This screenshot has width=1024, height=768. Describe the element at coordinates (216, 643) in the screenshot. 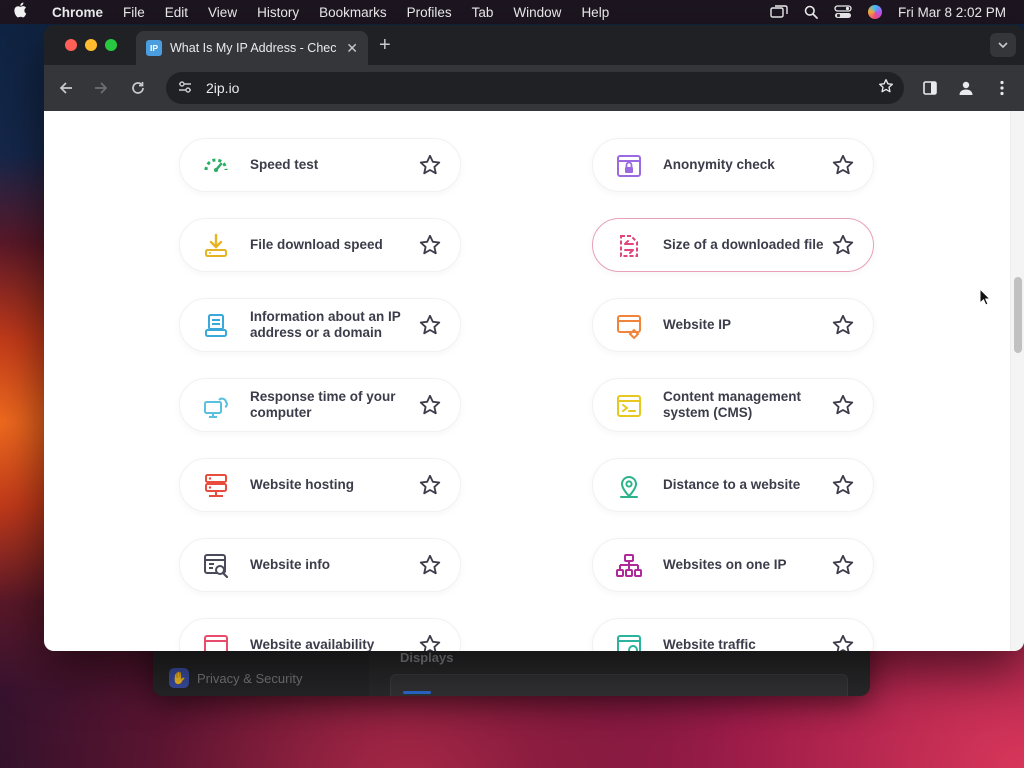

I see `window-alert-icon` at that location.